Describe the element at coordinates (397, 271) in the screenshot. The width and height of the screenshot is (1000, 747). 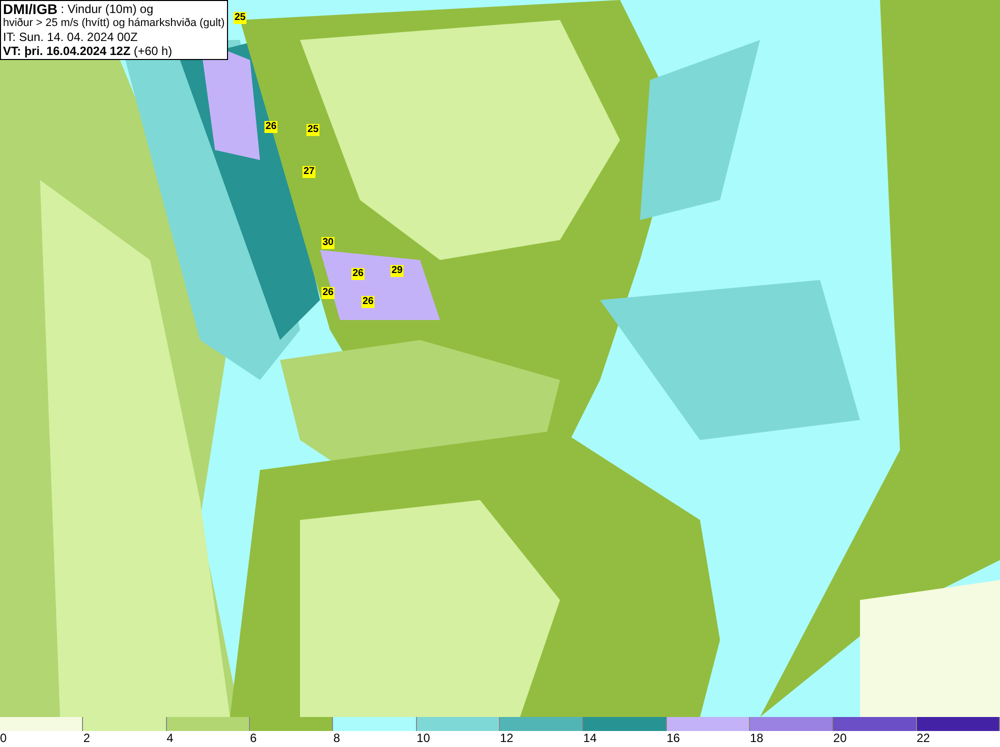
I see `gust-label: 29` at that location.